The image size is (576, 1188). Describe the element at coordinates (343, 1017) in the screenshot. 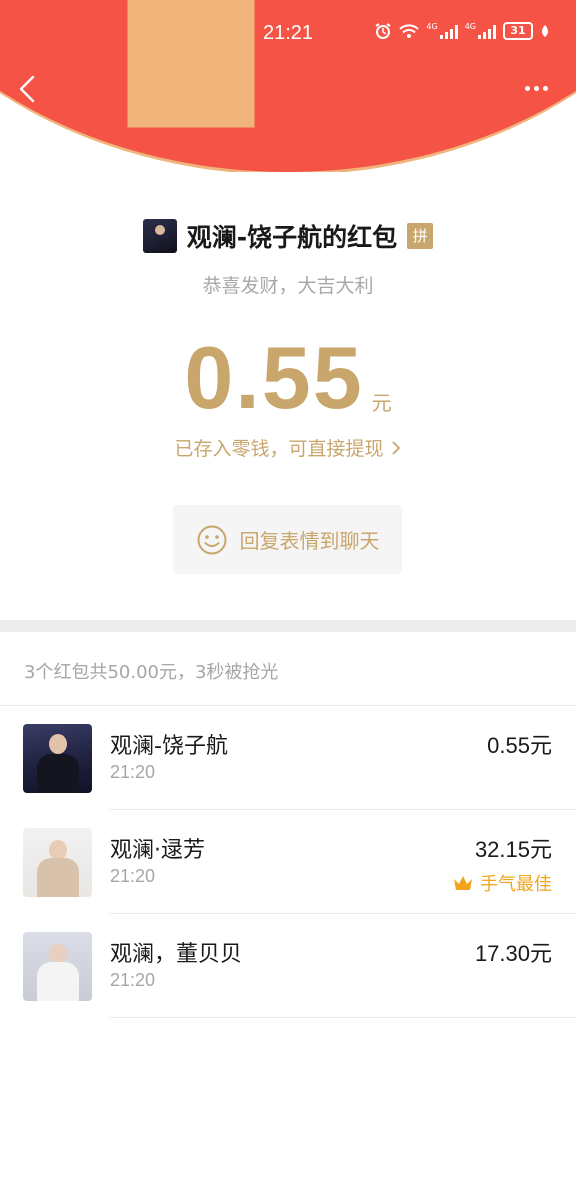

I see `row-separator` at that location.